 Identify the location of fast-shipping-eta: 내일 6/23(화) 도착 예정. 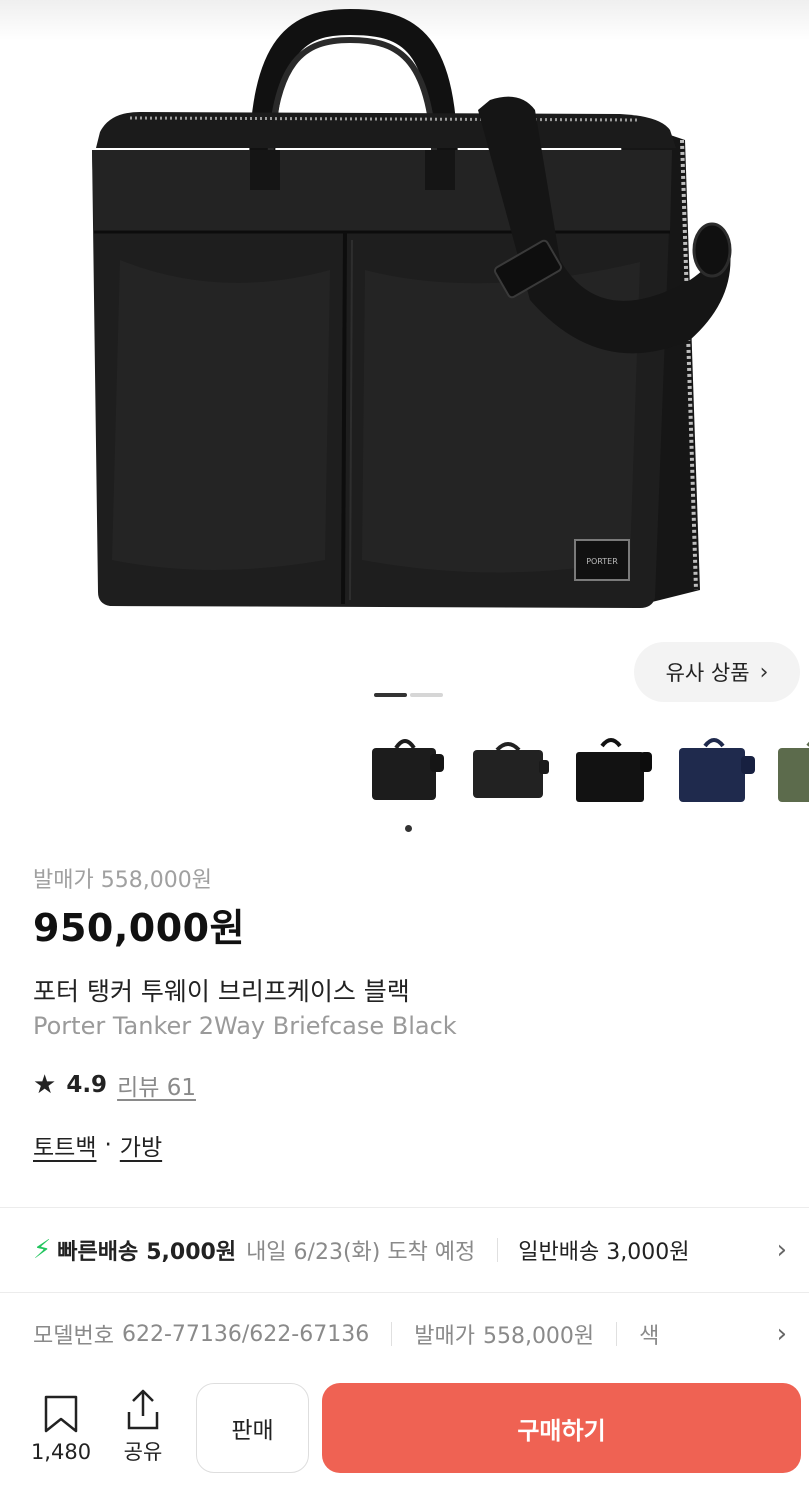
(361, 1252).